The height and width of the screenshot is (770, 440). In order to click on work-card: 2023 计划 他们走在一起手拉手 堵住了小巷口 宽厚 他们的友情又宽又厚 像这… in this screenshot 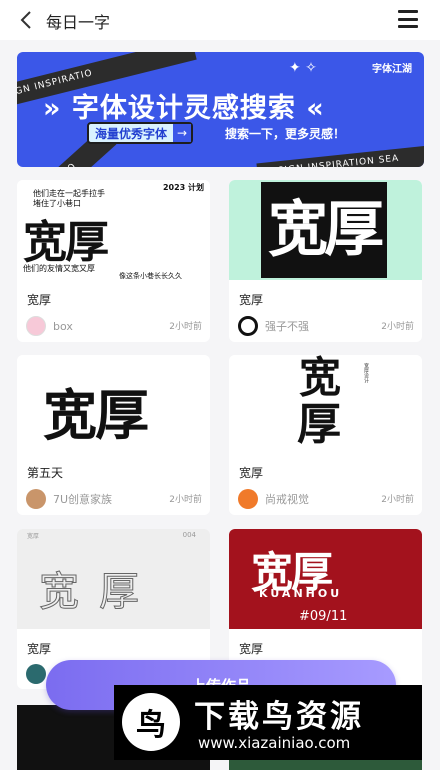, I will do `click(113, 261)`.